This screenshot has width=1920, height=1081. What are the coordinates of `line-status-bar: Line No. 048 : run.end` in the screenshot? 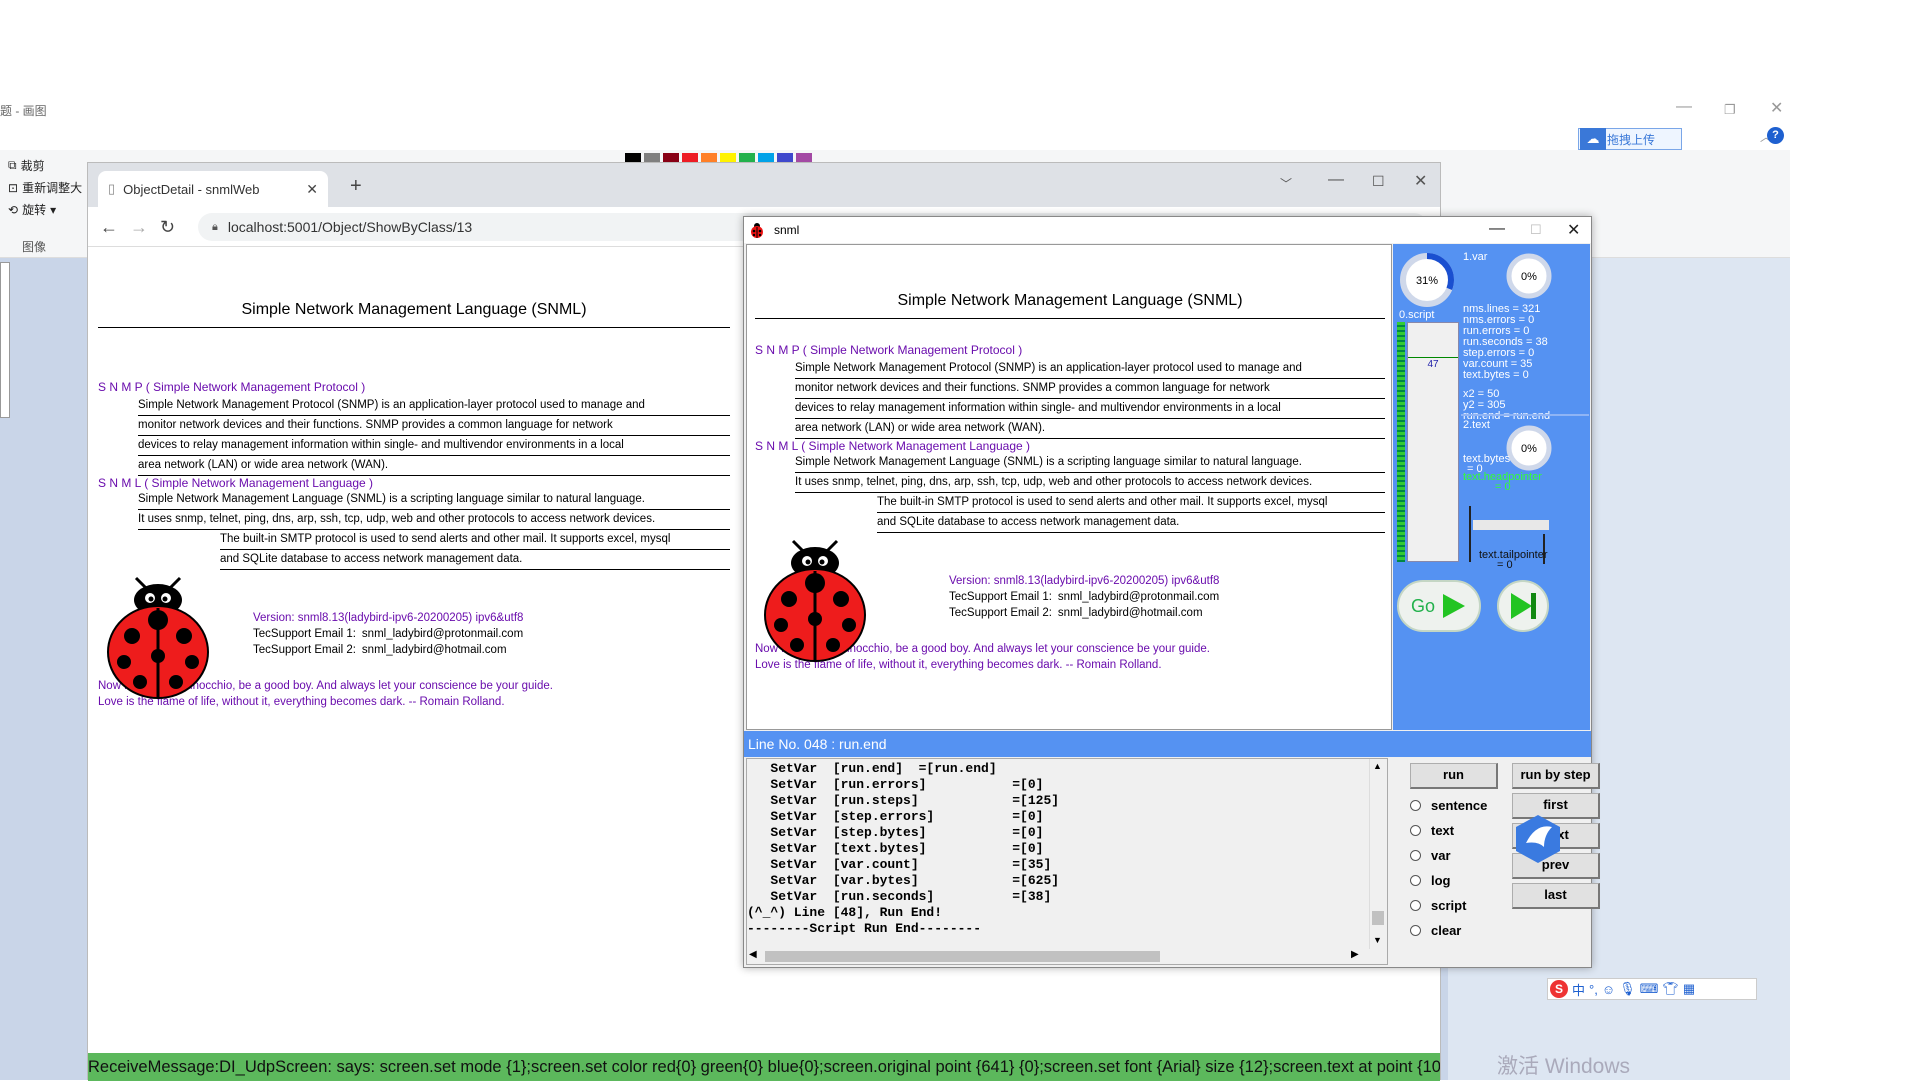 It's located at (1167, 744).